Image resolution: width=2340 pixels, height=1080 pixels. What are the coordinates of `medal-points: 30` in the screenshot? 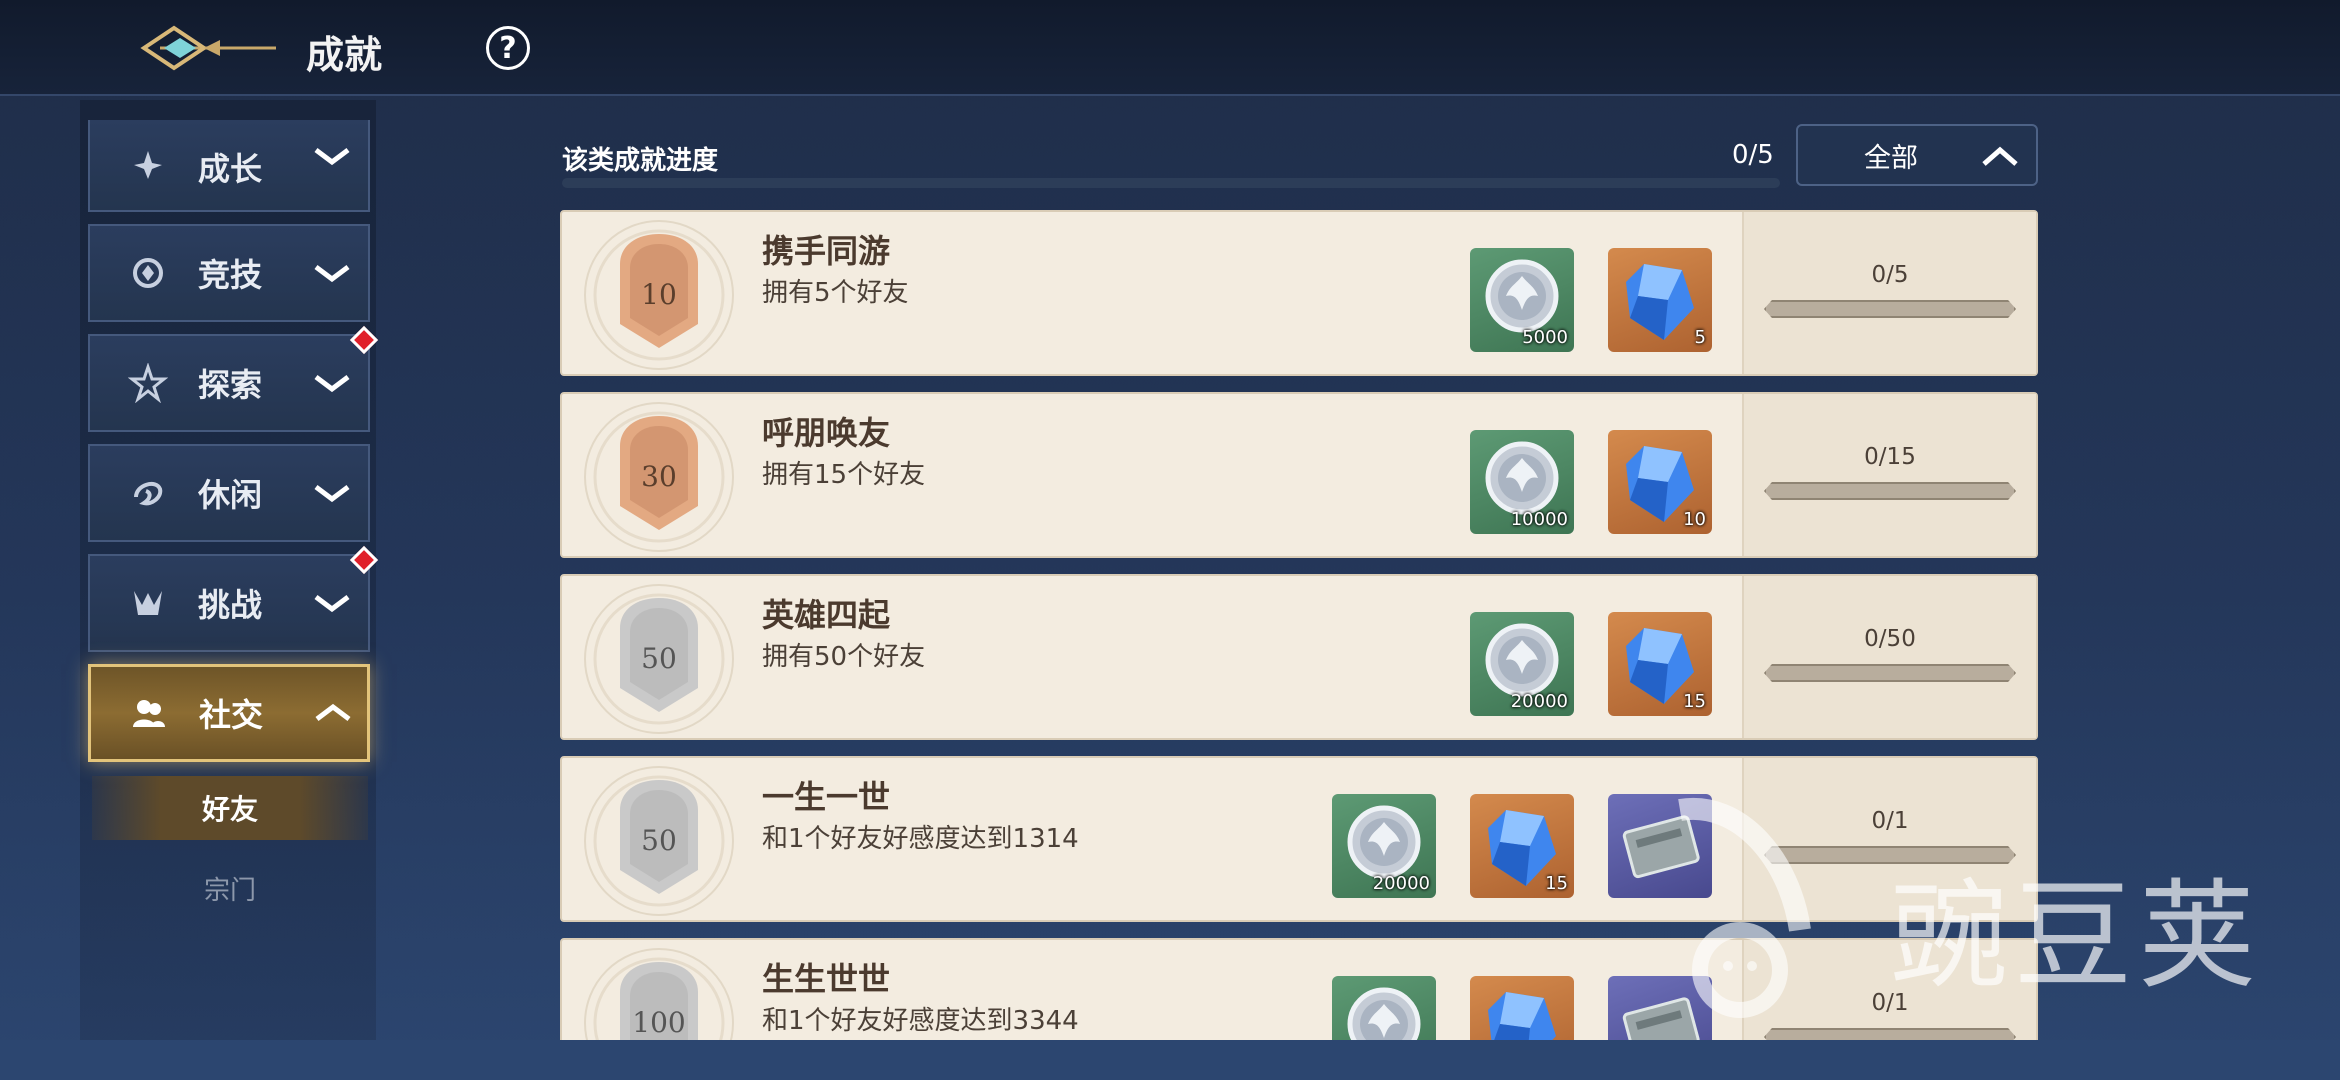 It's located at (659, 476).